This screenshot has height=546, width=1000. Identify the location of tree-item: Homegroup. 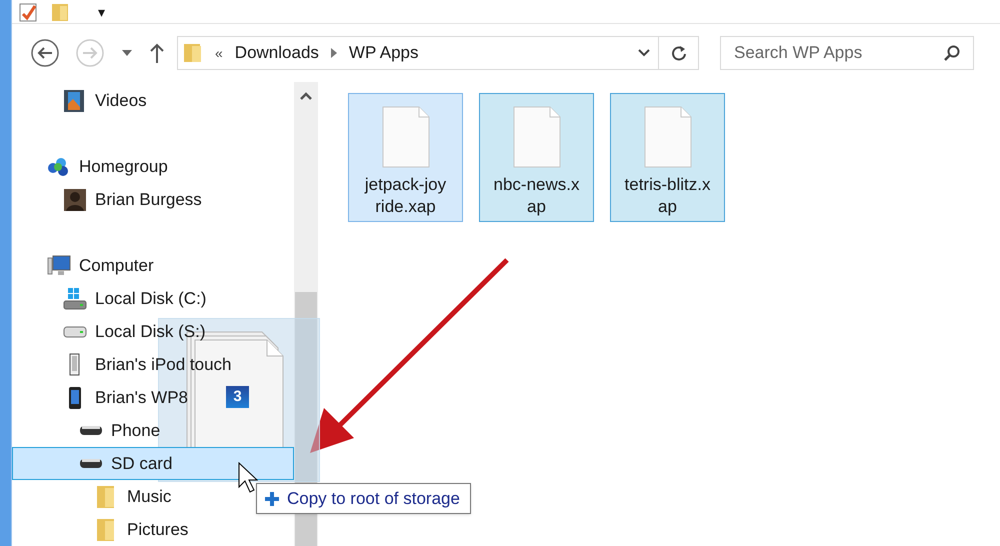
(123, 167).